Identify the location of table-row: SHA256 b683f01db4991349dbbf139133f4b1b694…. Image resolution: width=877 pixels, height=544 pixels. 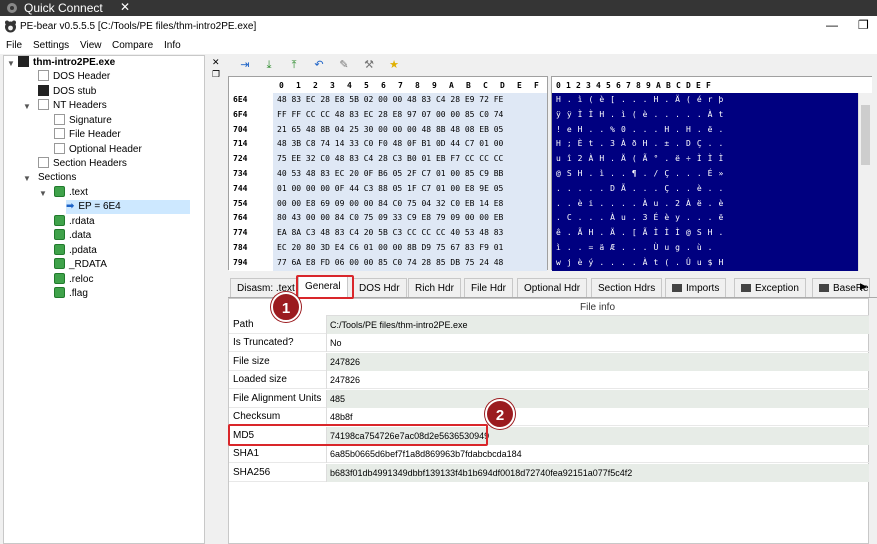
(549, 473).